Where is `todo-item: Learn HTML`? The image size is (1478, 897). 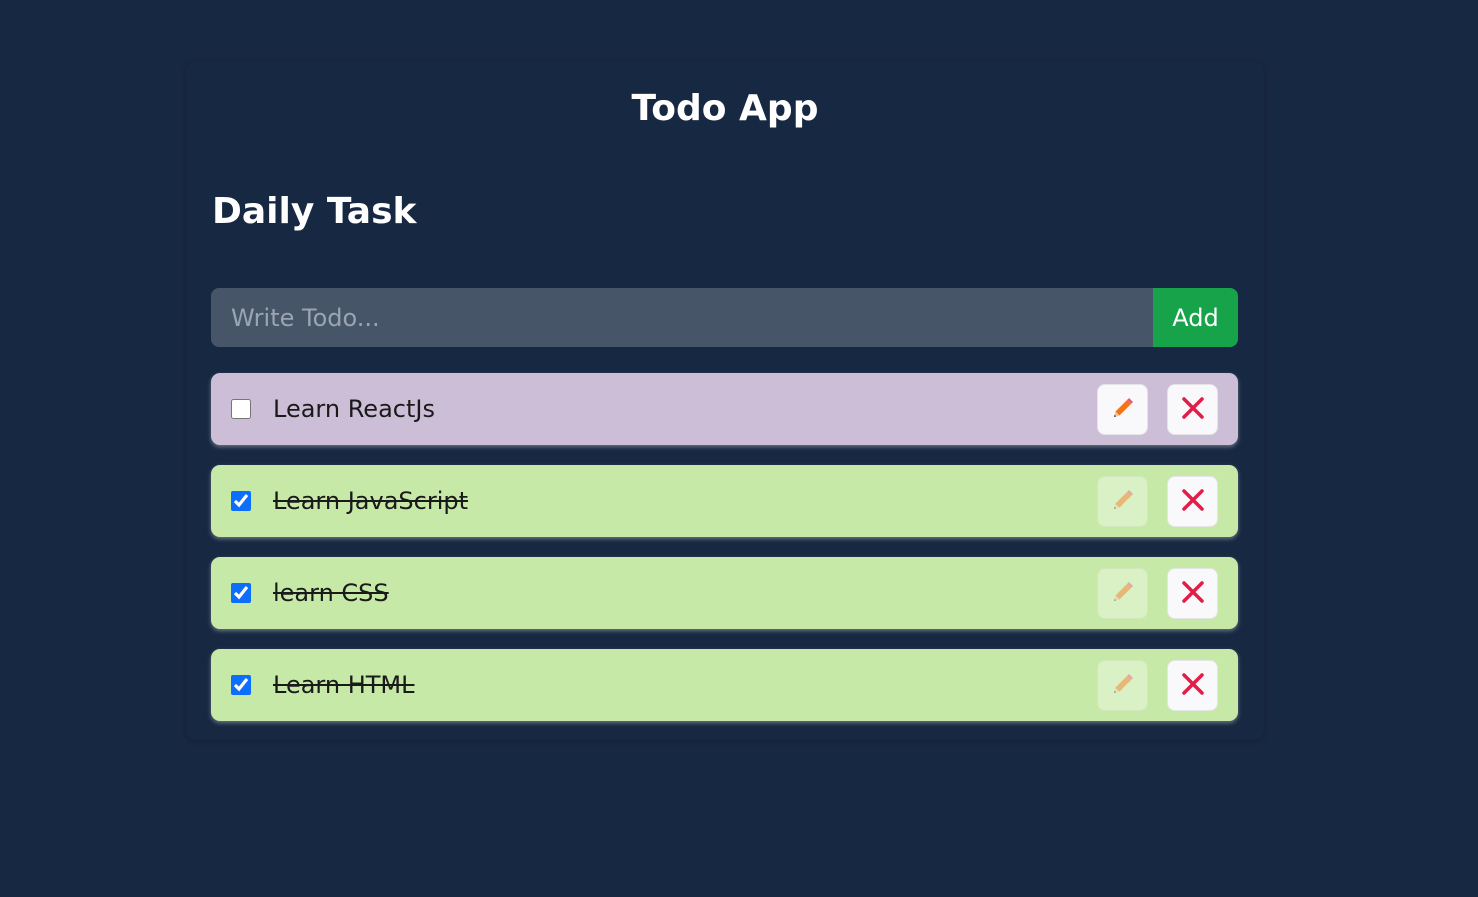
todo-item: Learn HTML is located at coordinates (724, 685).